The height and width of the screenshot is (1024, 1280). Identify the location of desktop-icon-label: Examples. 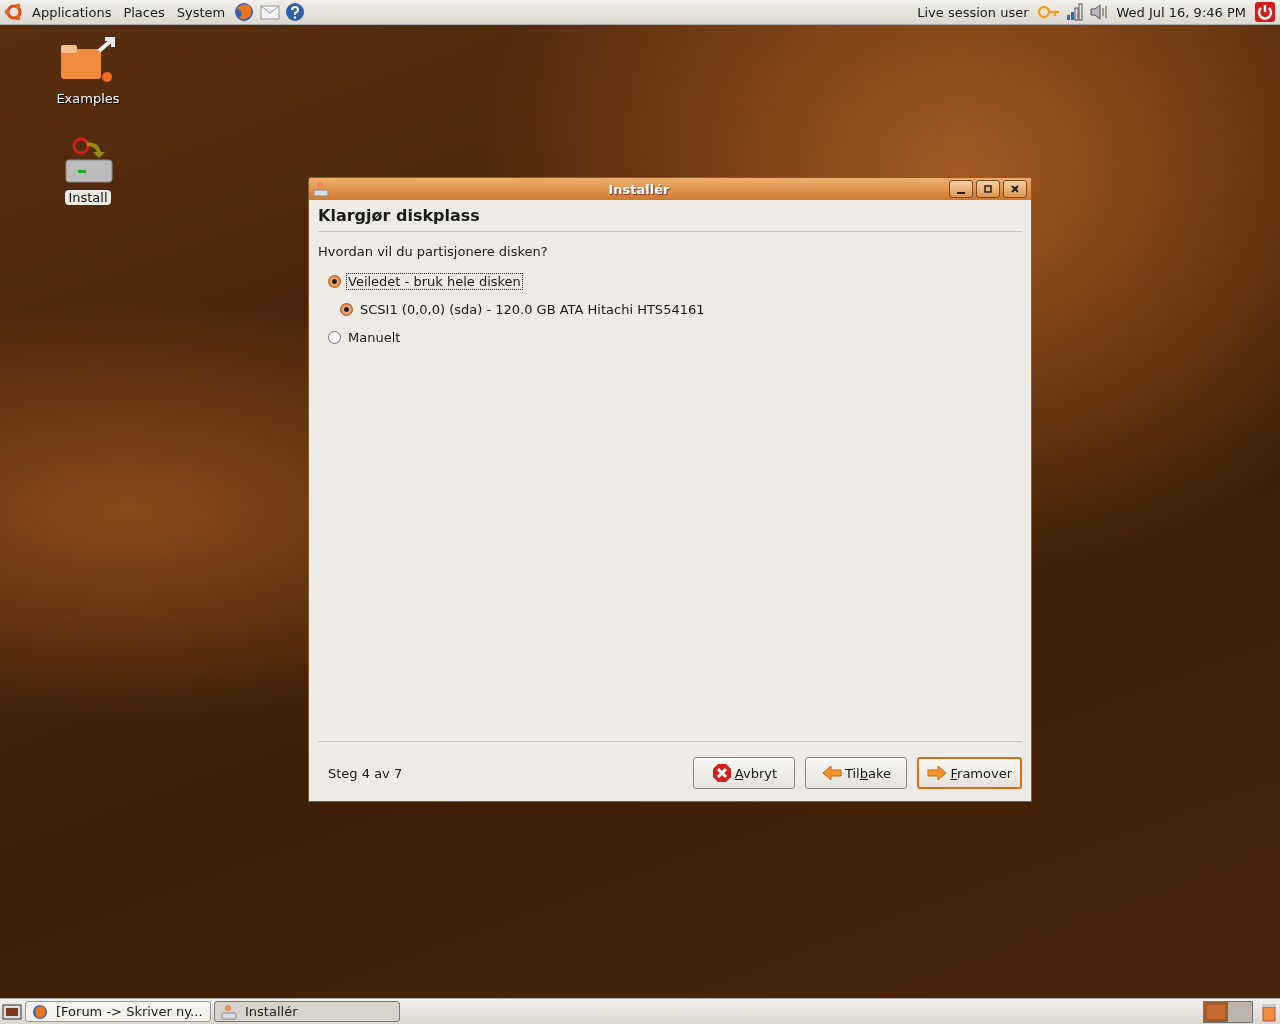
(88, 98).